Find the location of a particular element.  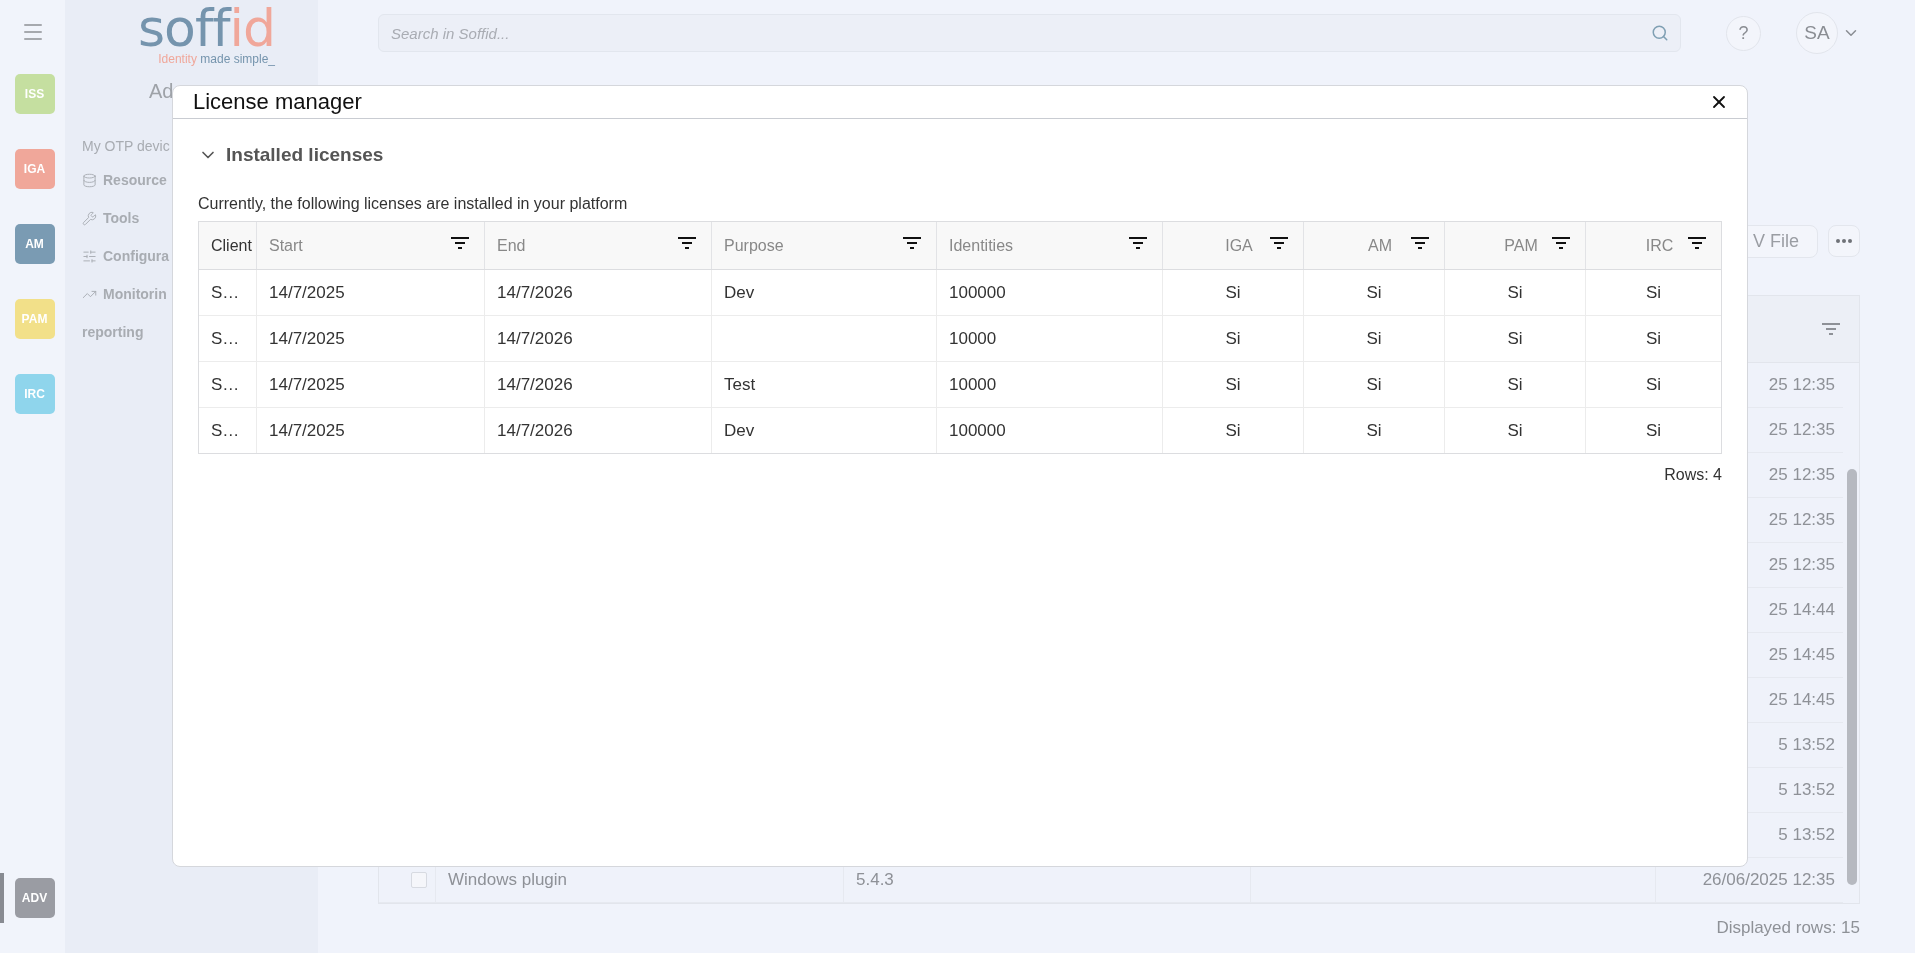

more-icon is located at coordinates (1844, 241).